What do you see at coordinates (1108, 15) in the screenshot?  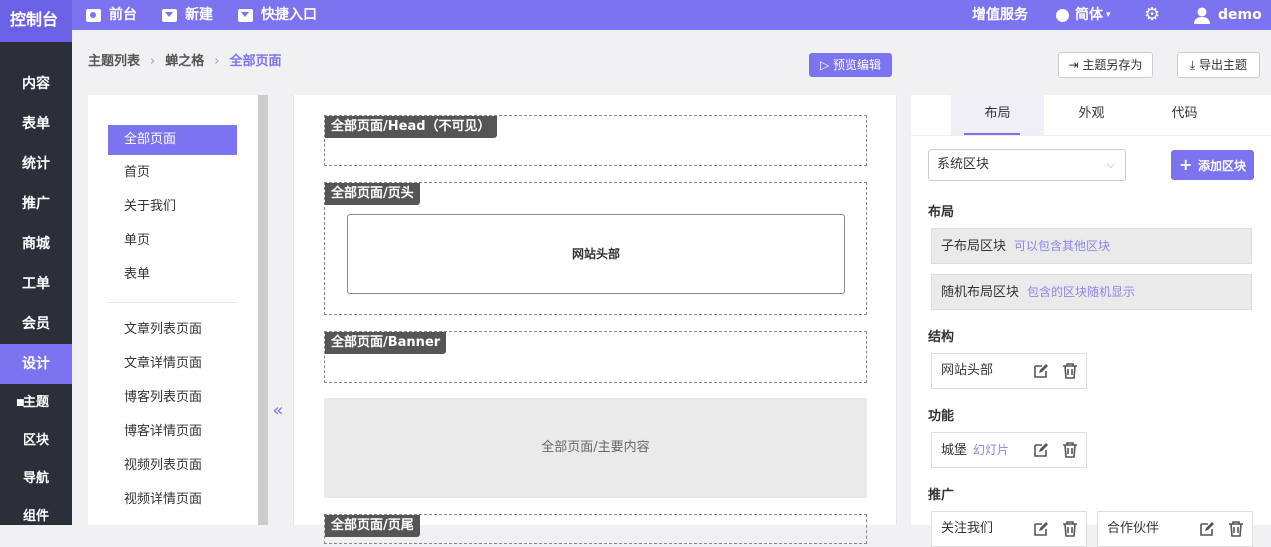 I see `caret-down-icon: ▾` at bounding box center [1108, 15].